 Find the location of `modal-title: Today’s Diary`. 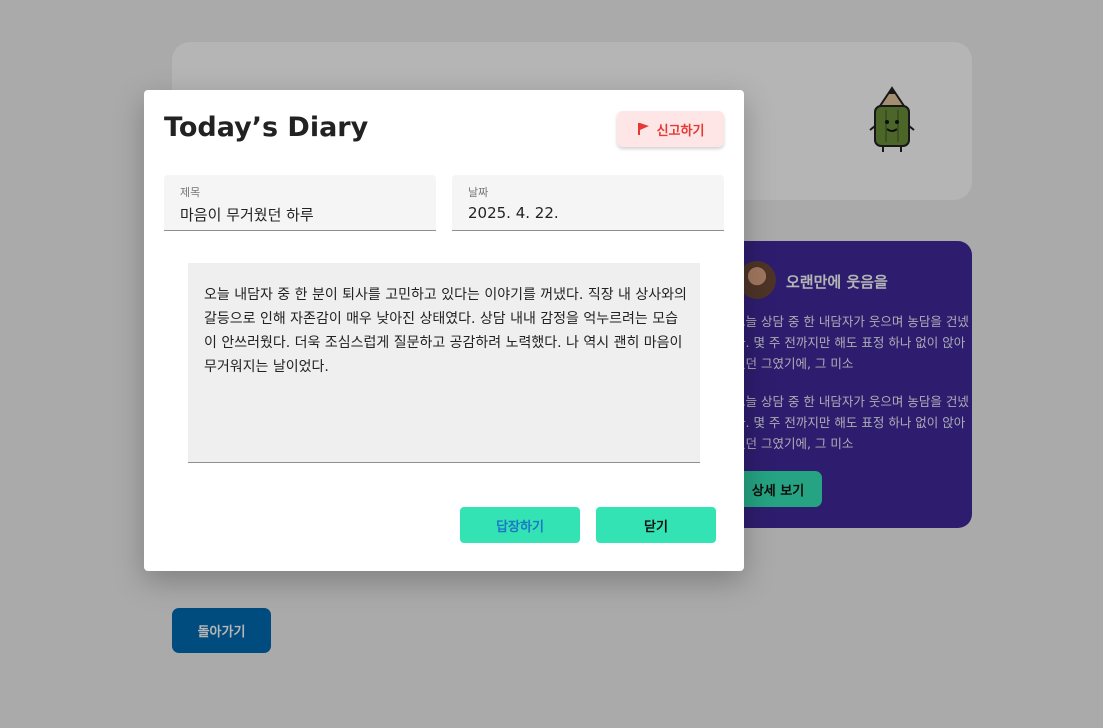

modal-title: Today’s Diary is located at coordinates (266, 127).